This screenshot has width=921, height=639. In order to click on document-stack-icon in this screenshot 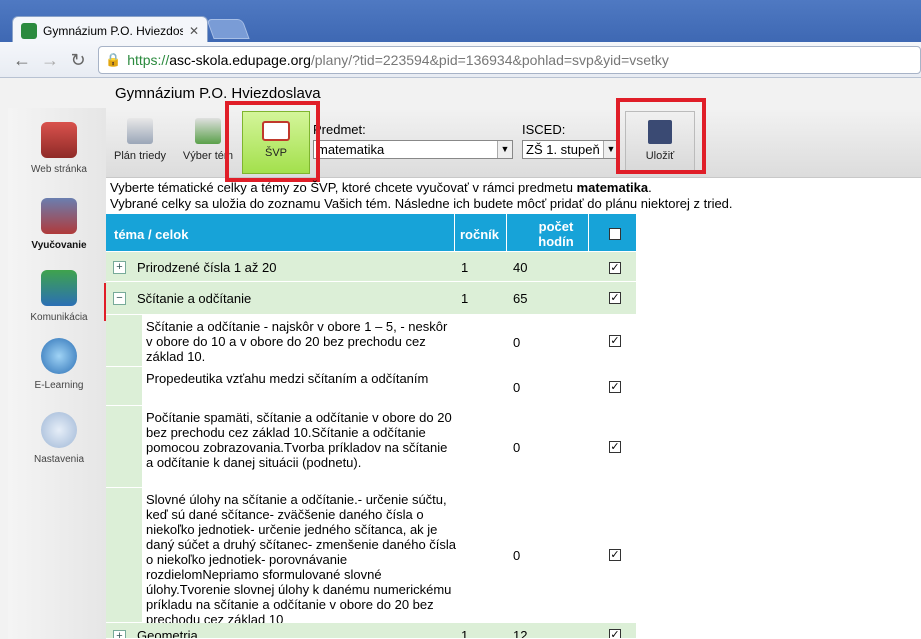, I will do `click(140, 131)`.